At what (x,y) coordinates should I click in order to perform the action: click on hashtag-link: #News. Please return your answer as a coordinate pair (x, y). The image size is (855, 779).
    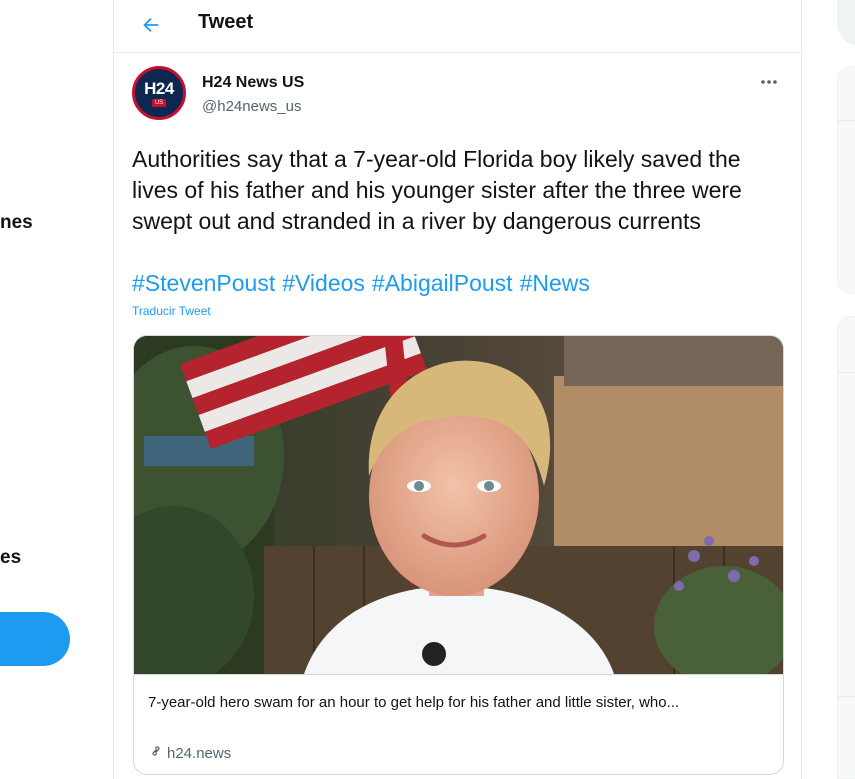
    Looking at the image, I should click on (555, 283).